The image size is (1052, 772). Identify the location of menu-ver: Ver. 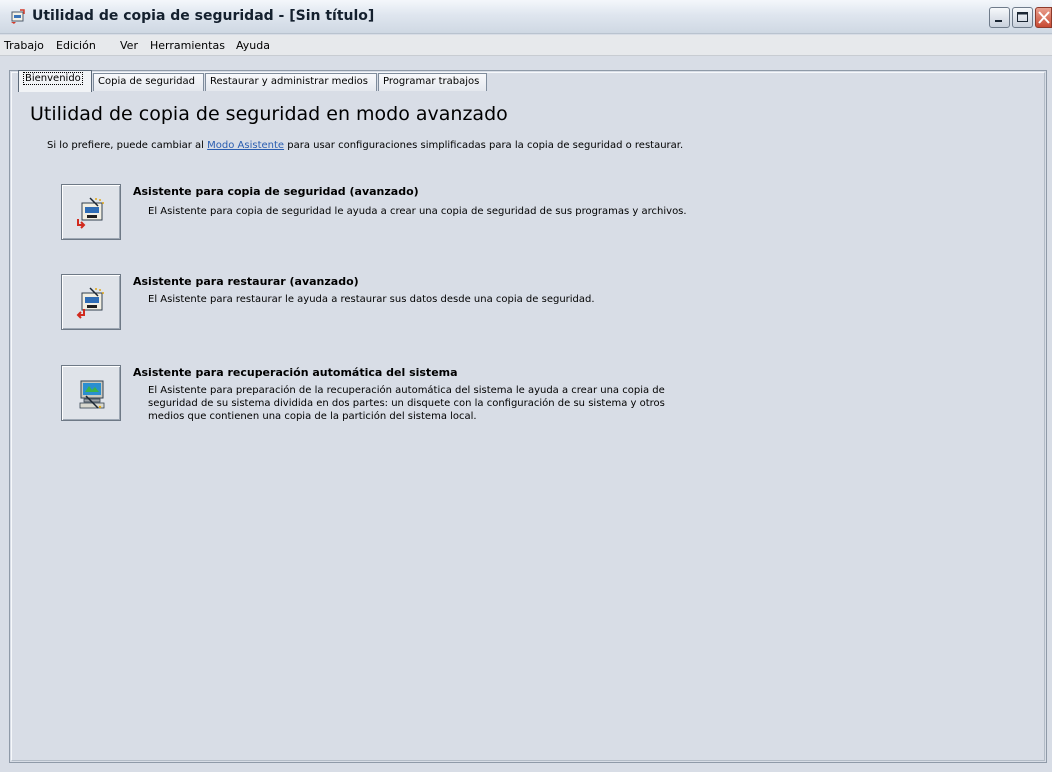
(129, 45).